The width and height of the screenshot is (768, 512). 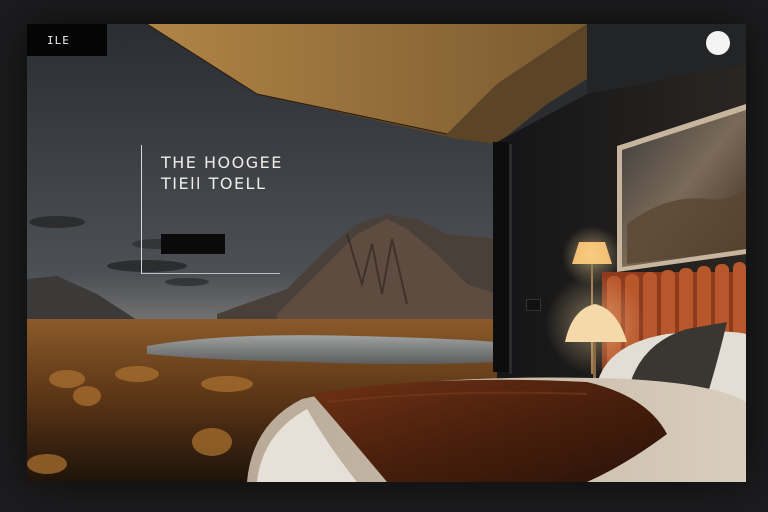 I want to click on hero-cta-button, so click(x=193, y=244).